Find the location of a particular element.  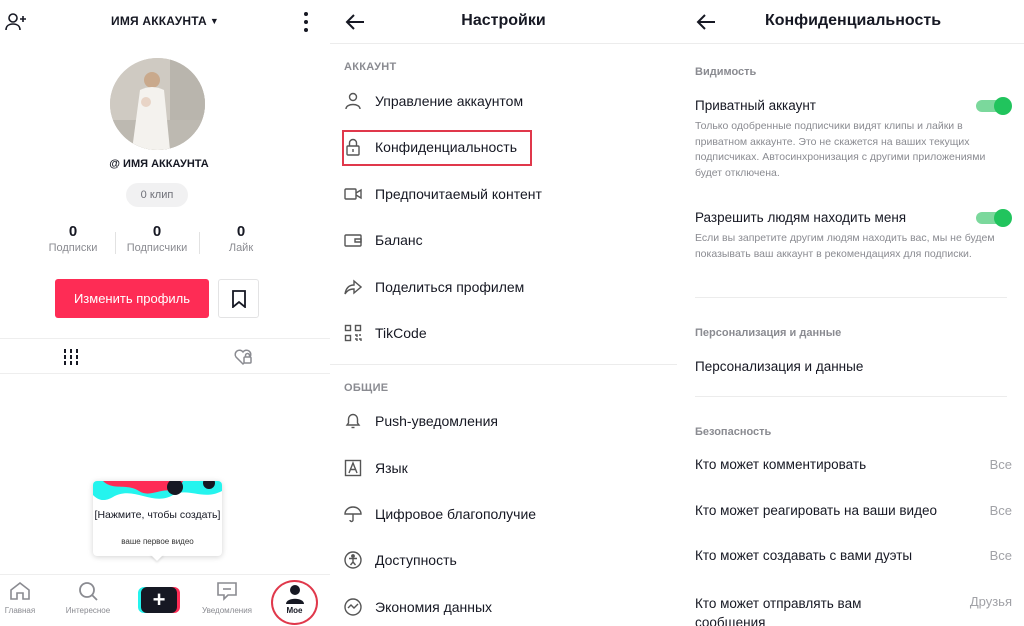

allow-find-toggle is located at coordinates (994, 218).